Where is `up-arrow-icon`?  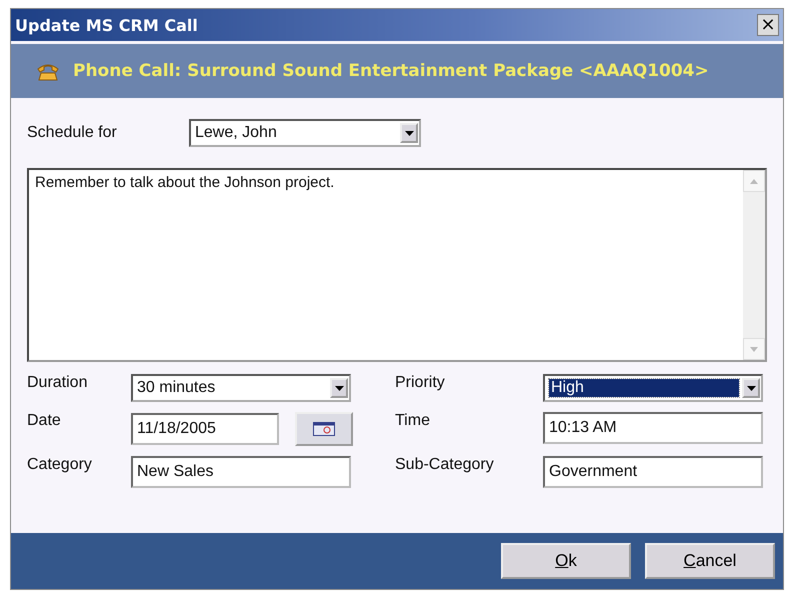
up-arrow-icon is located at coordinates (754, 181).